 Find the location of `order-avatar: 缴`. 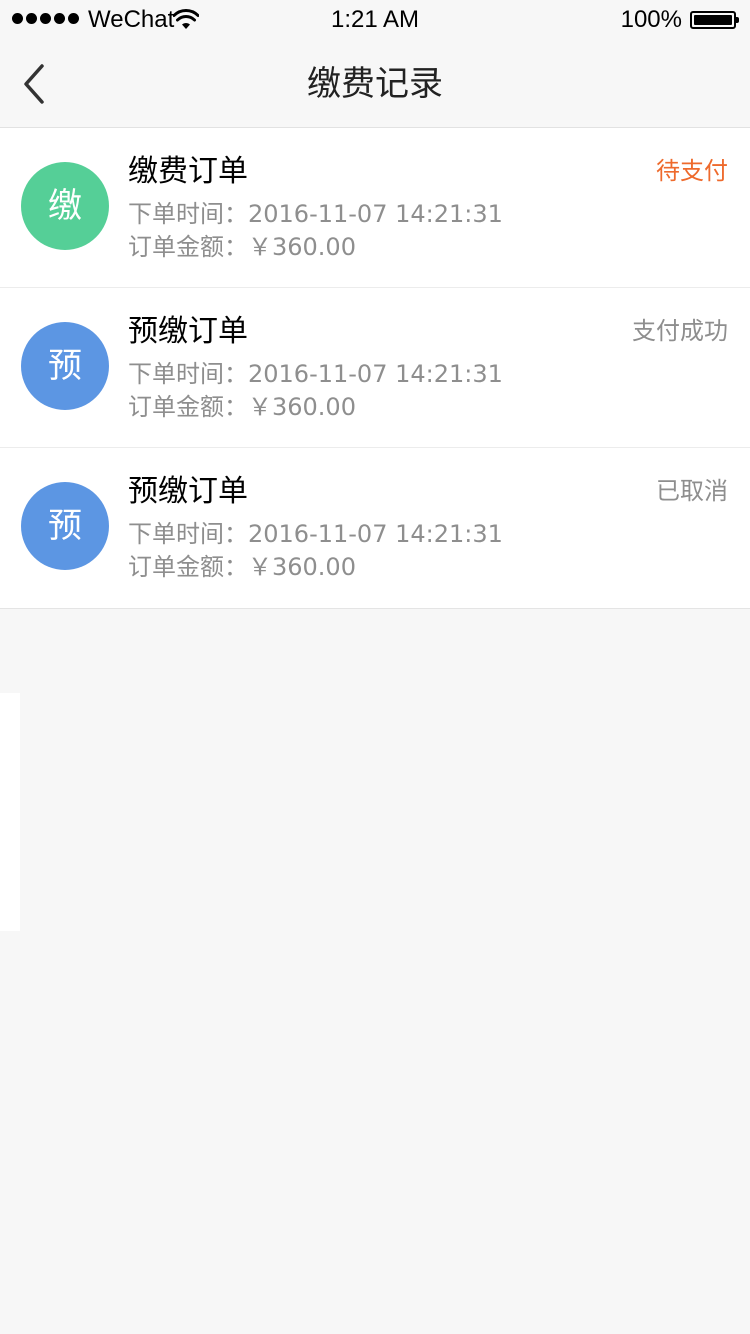

order-avatar: 缴 is located at coordinates (65, 206).